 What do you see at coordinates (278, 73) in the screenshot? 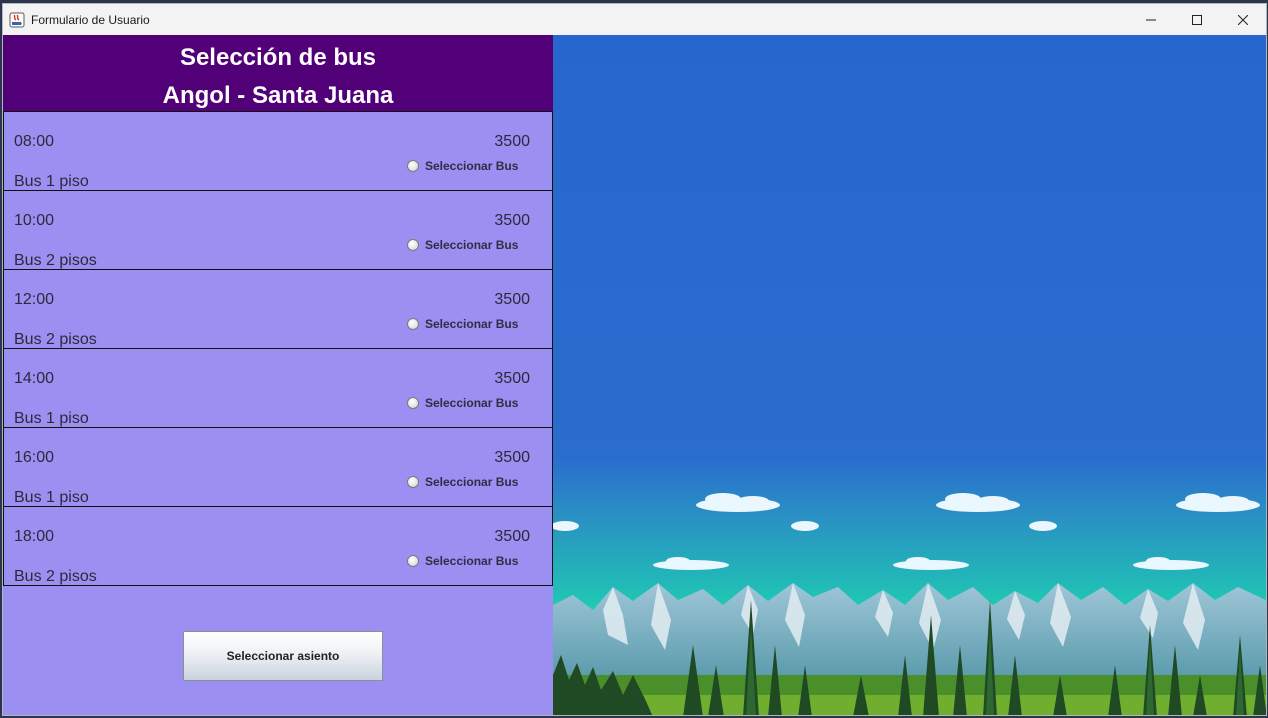
I see `panel-header: Selección de bus Angol - Santa Juana` at bounding box center [278, 73].